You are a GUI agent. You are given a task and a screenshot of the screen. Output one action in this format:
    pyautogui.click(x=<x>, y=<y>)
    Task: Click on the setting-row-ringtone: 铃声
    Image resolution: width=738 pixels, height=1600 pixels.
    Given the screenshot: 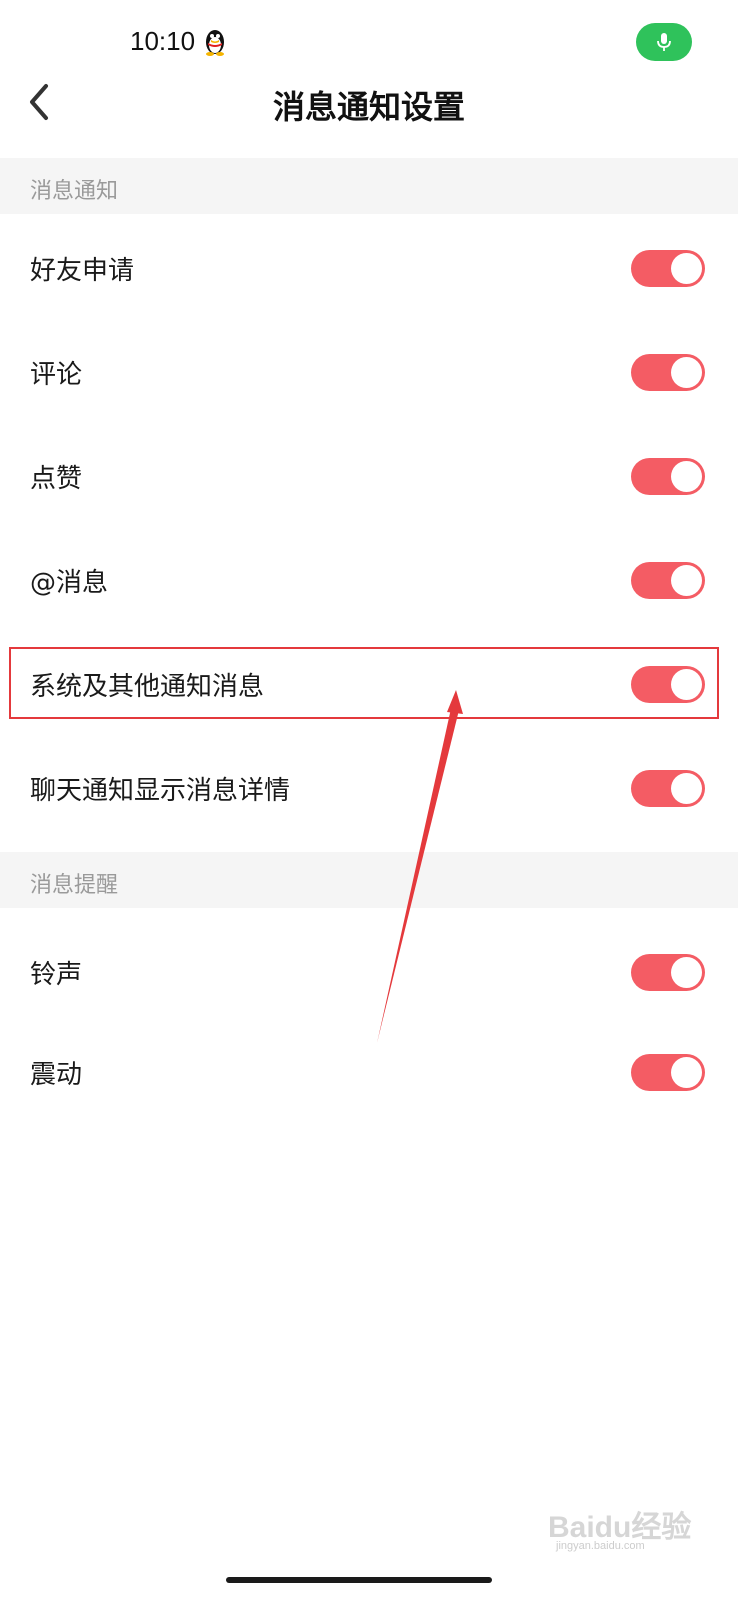 What is the action you would take?
    pyautogui.click(x=369, y=972)
    